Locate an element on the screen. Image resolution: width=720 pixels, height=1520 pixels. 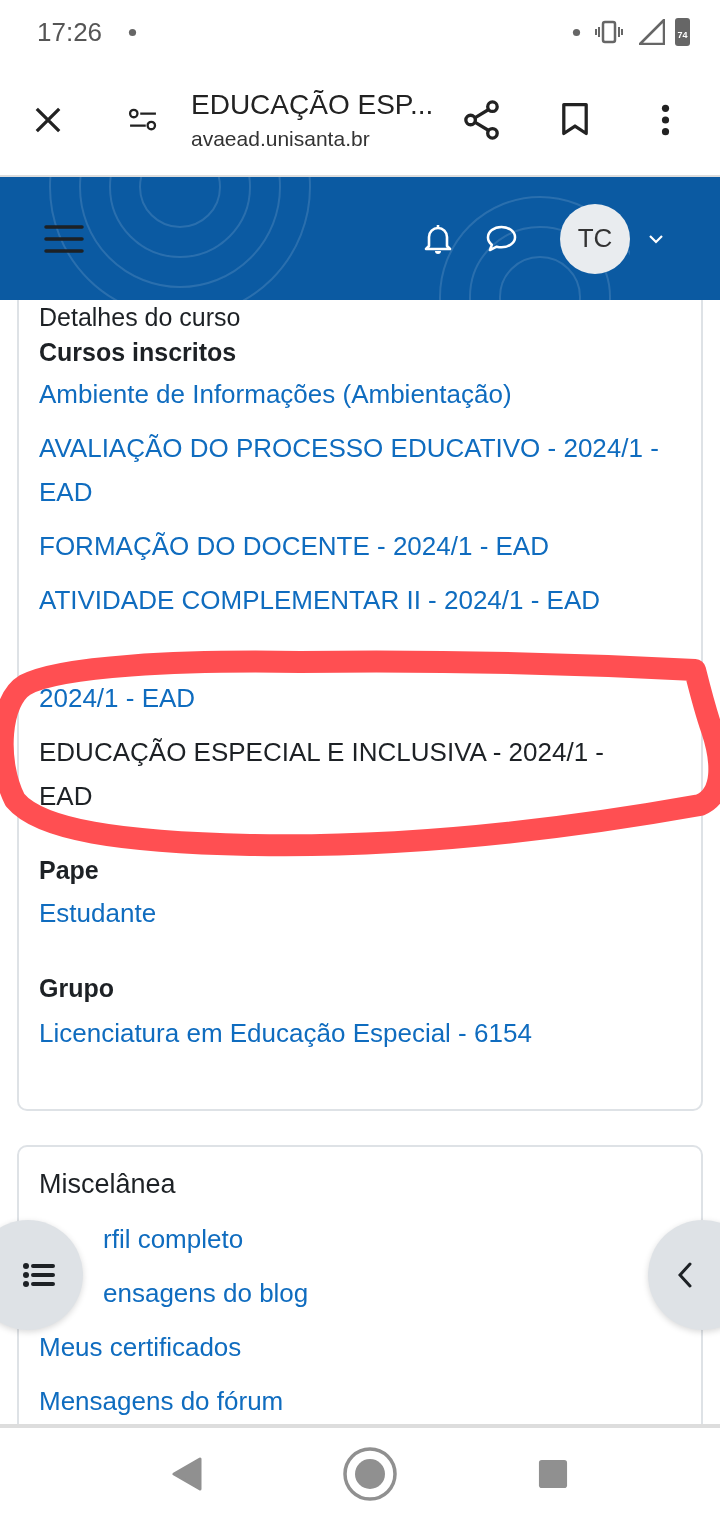
site-settings-icon is located at coordinates (143, 119).